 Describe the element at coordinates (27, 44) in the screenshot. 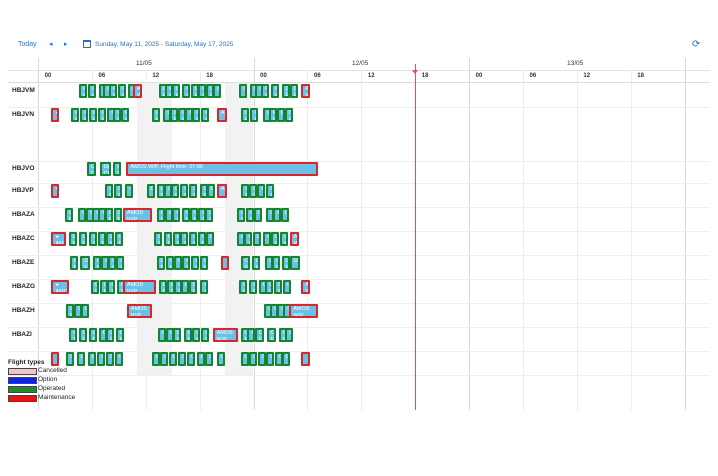

I see `today-button: Today` at that location.